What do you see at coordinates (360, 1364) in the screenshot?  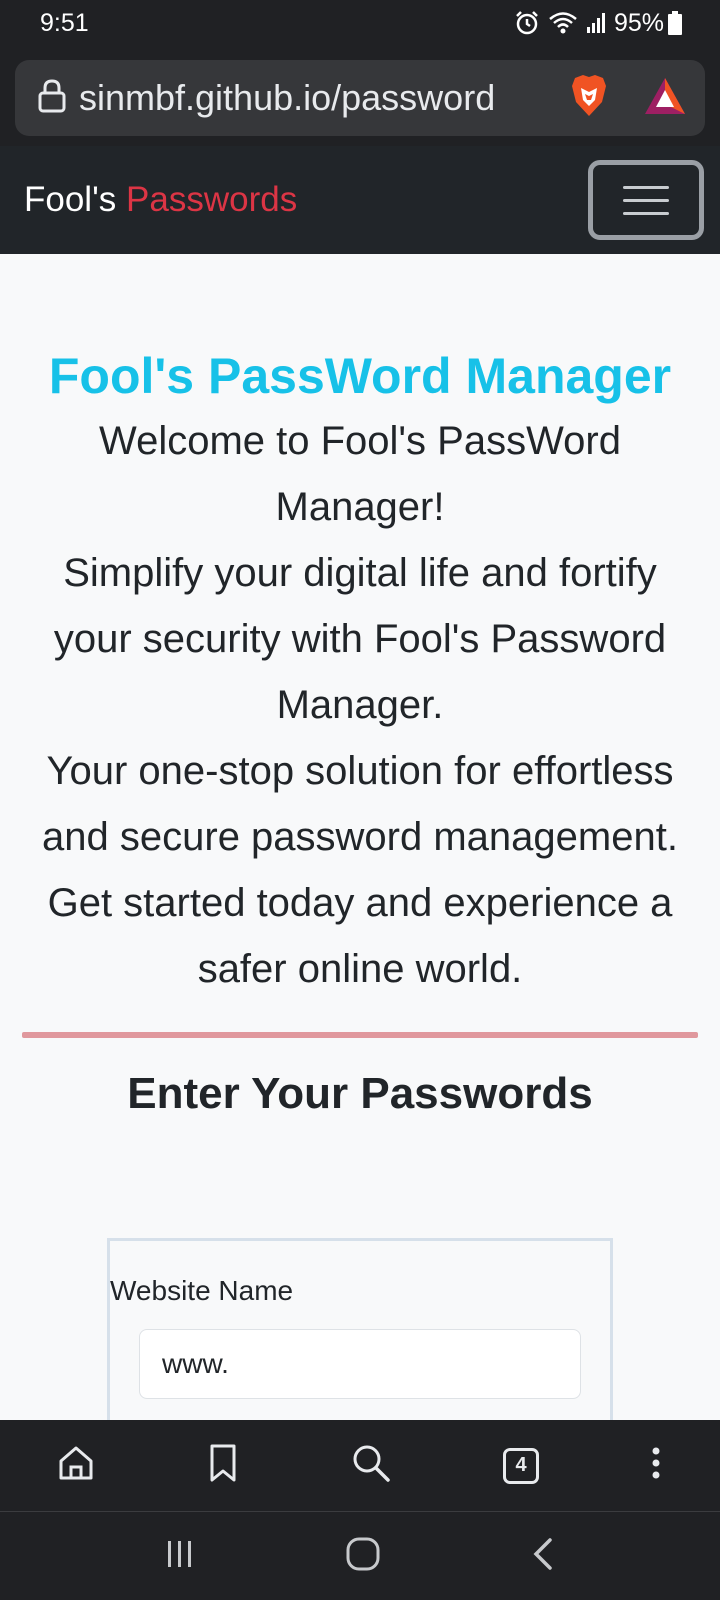 I see `website-name-input` at bounding box center [360, 1364].